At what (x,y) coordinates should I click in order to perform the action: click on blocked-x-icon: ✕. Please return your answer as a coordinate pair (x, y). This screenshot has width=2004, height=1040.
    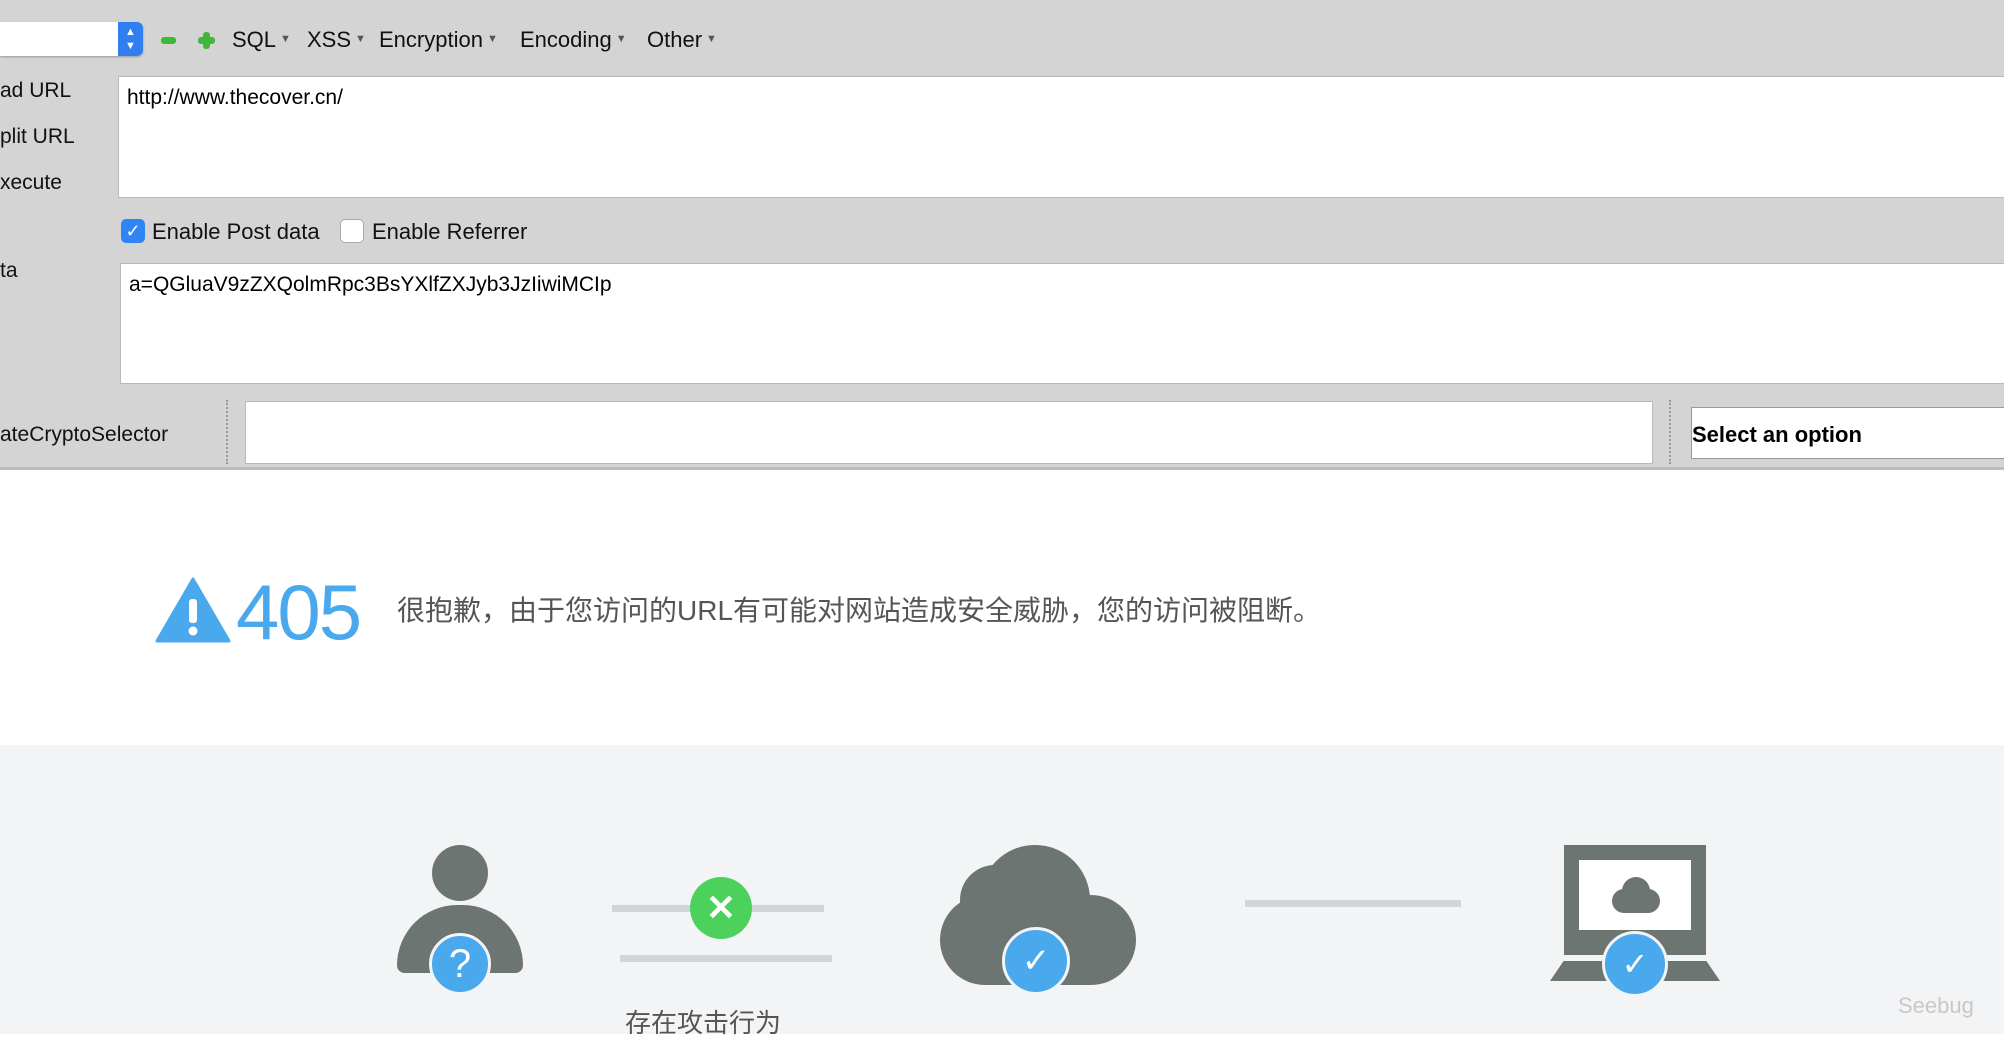
    Looking at the image, I should click on (721, 908).